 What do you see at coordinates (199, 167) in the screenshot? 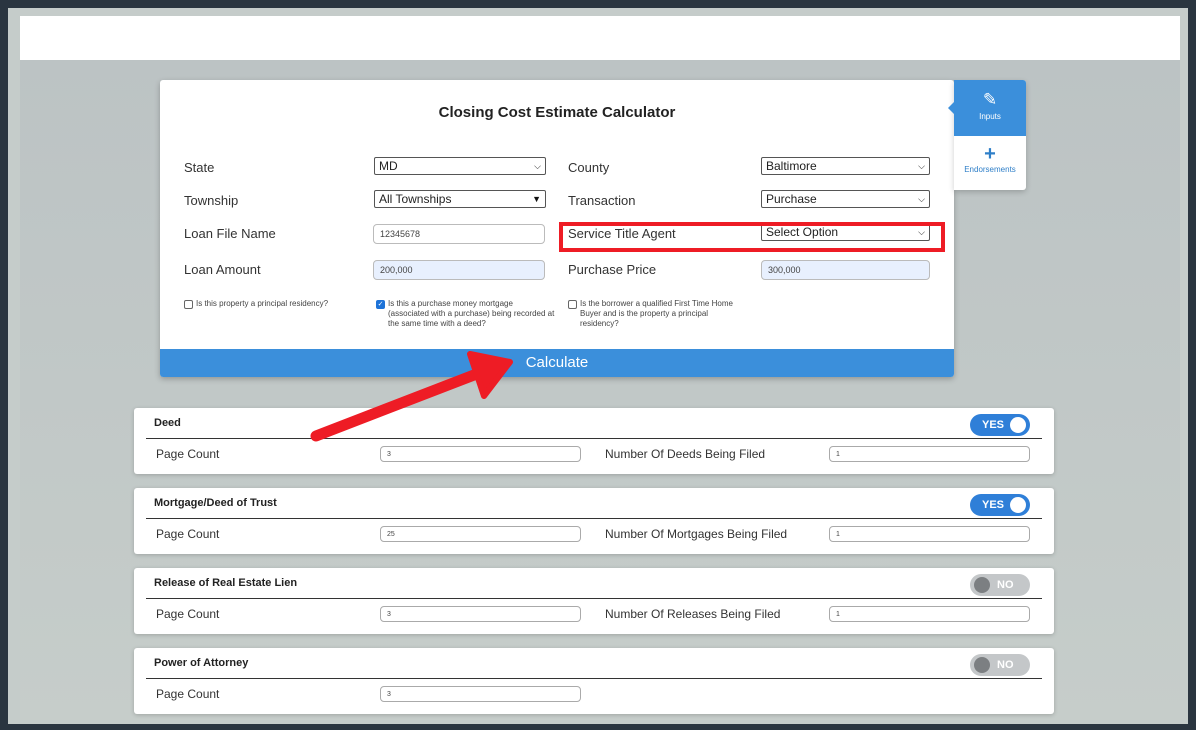
I see `state-label: State` at bounding box center [199, 167].